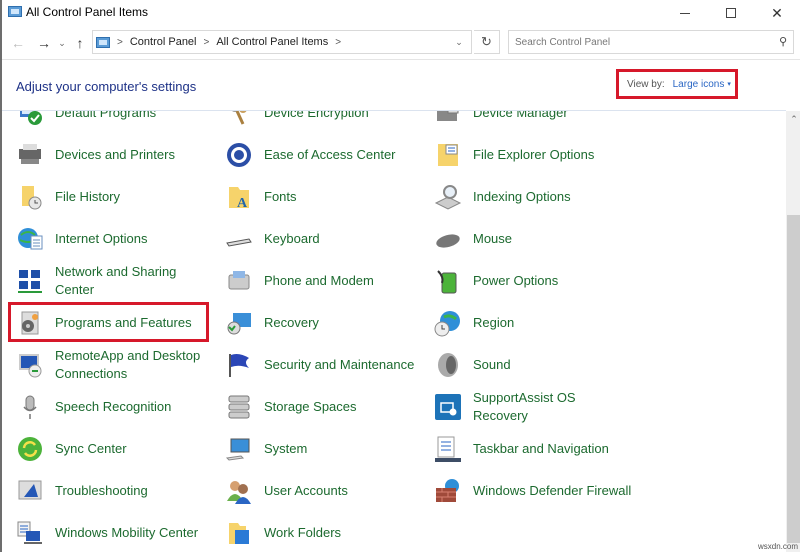 This screenshot has height=552, width=800. I want to click on item-label: Device Encryption, so click(344, 116).